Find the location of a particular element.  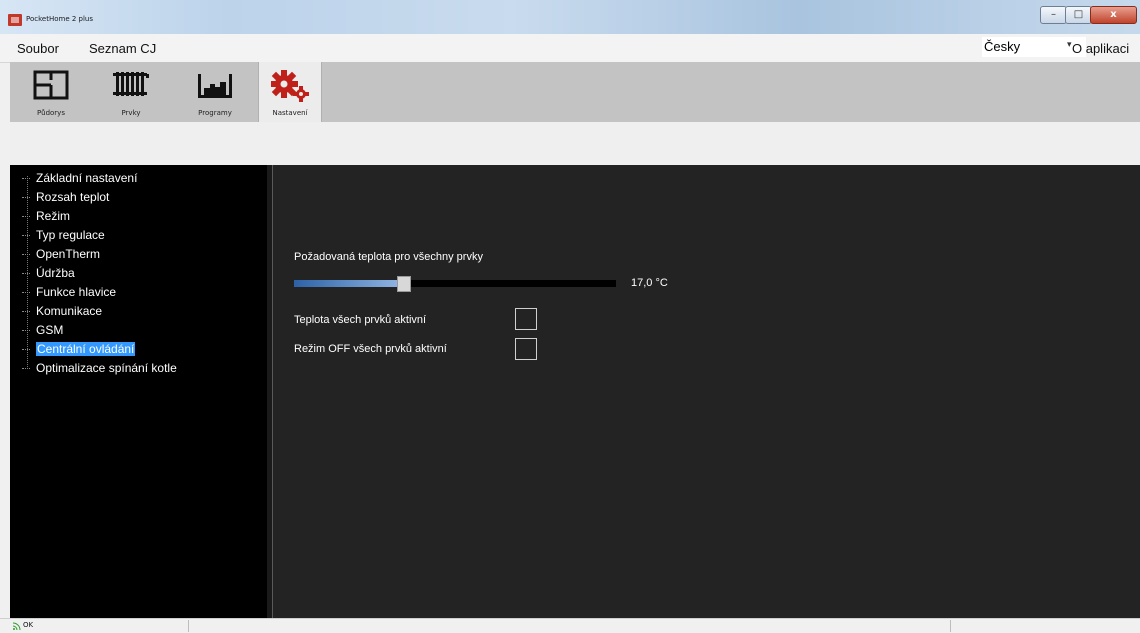

off-active-label: Režim OFF všech prvků aktivní is located at coordinates (370, 349).